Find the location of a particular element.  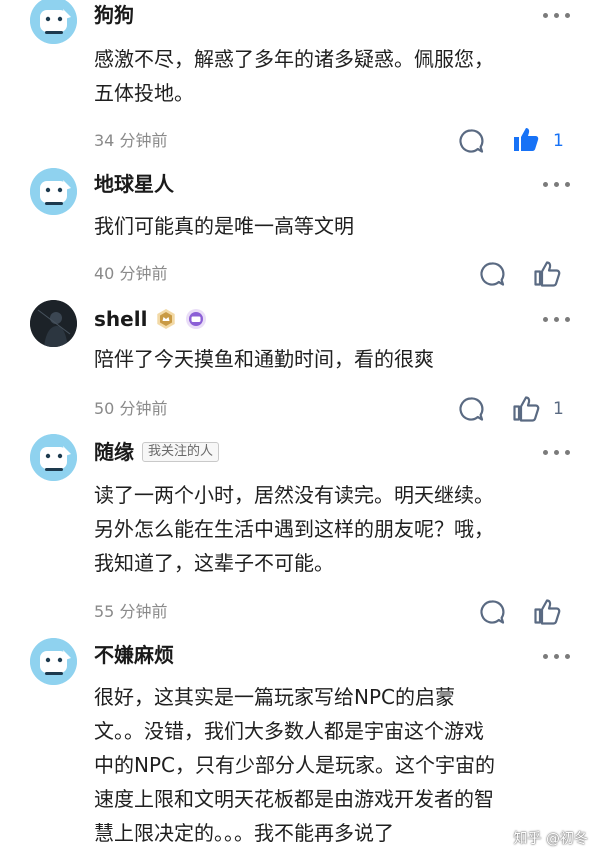

comment-text: 感激不尽，解惑了多年的诸多疑惑。佩服您， 五体投地。 is located at coordinates (294, 76).